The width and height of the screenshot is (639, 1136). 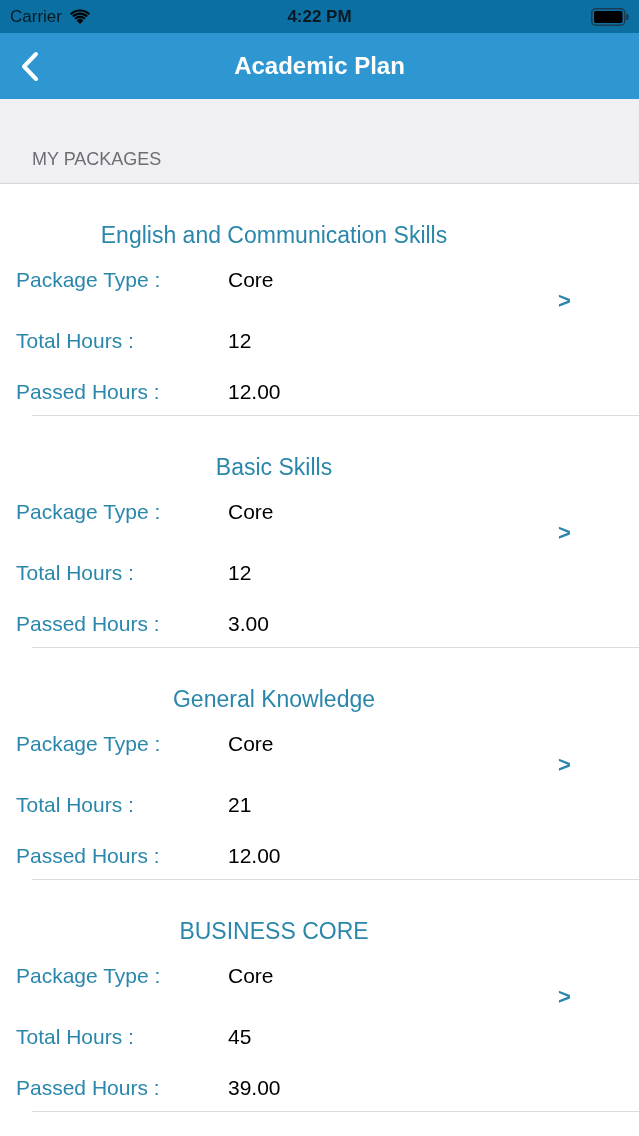 I want to click on package-title: Basic Skills, so click(x=274, y=467).